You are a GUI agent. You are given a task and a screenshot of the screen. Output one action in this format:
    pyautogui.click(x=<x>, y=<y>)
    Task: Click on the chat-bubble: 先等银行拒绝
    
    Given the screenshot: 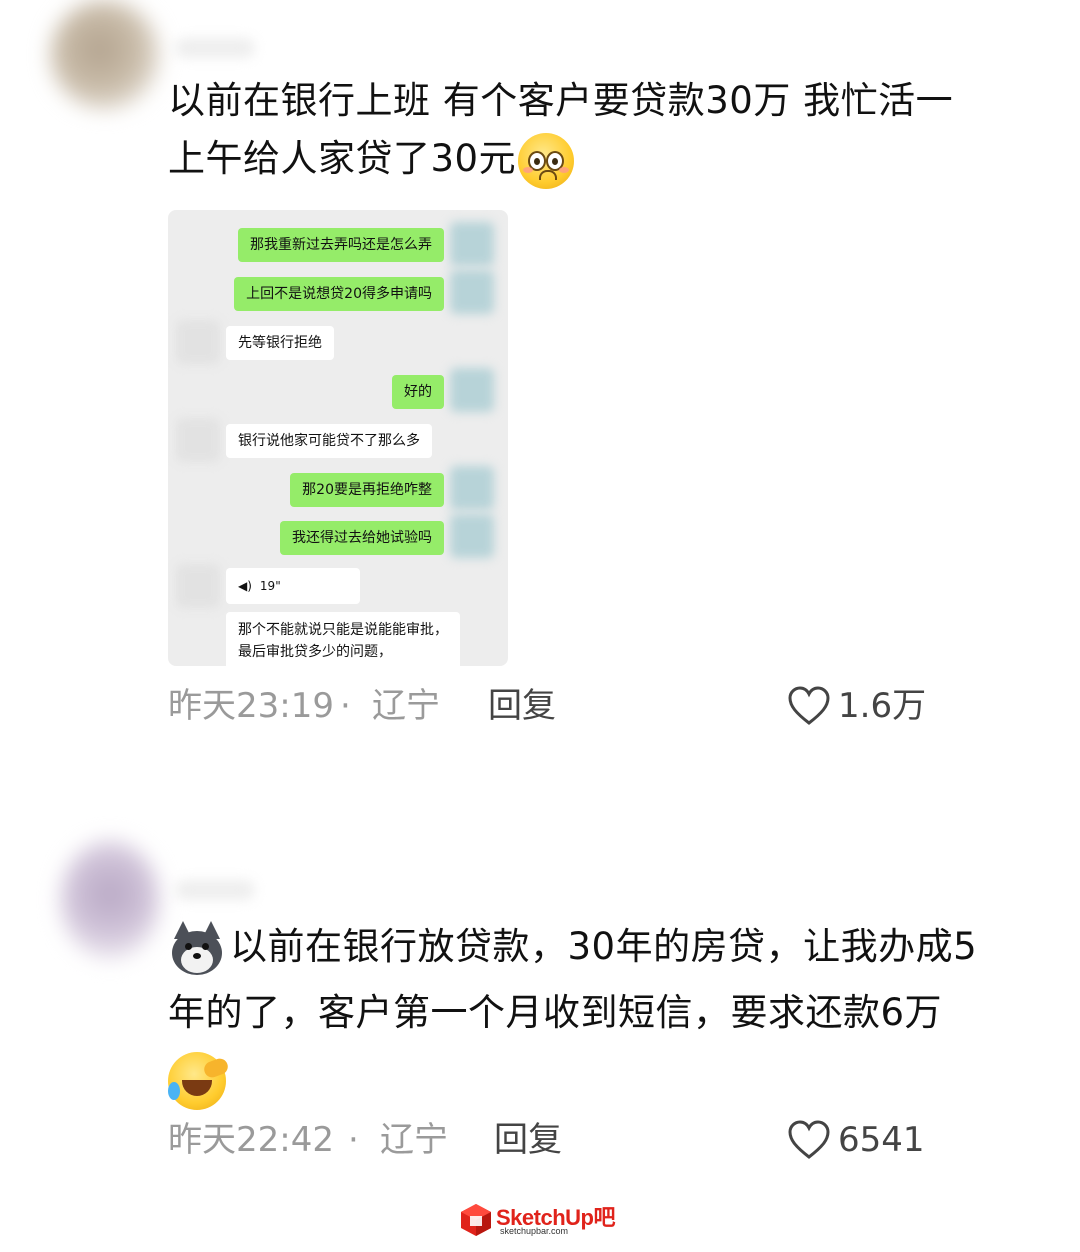 What is the action you would take?
    pyautogui.click(x=280, y=343)
    